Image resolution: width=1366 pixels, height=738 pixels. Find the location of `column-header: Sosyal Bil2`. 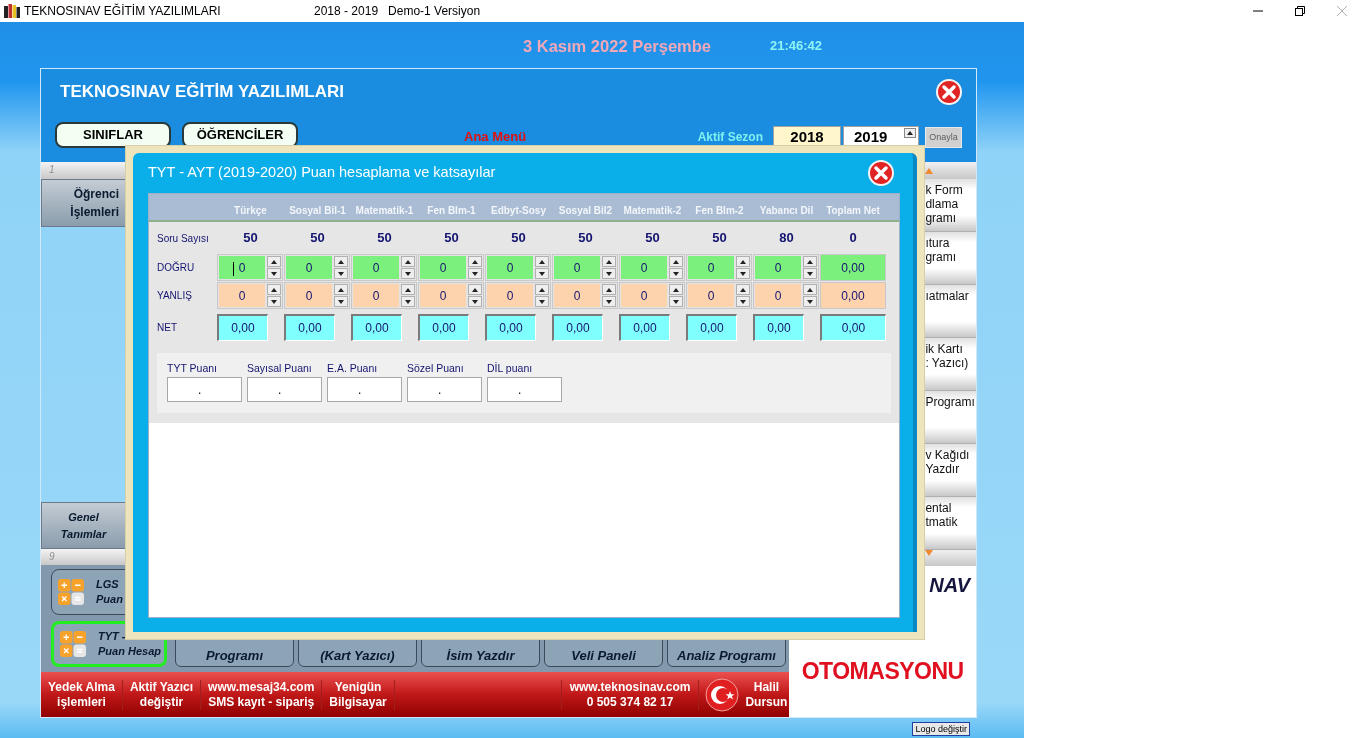

column-header: Sosyal Bil2 is located at coordinates (585, 211).